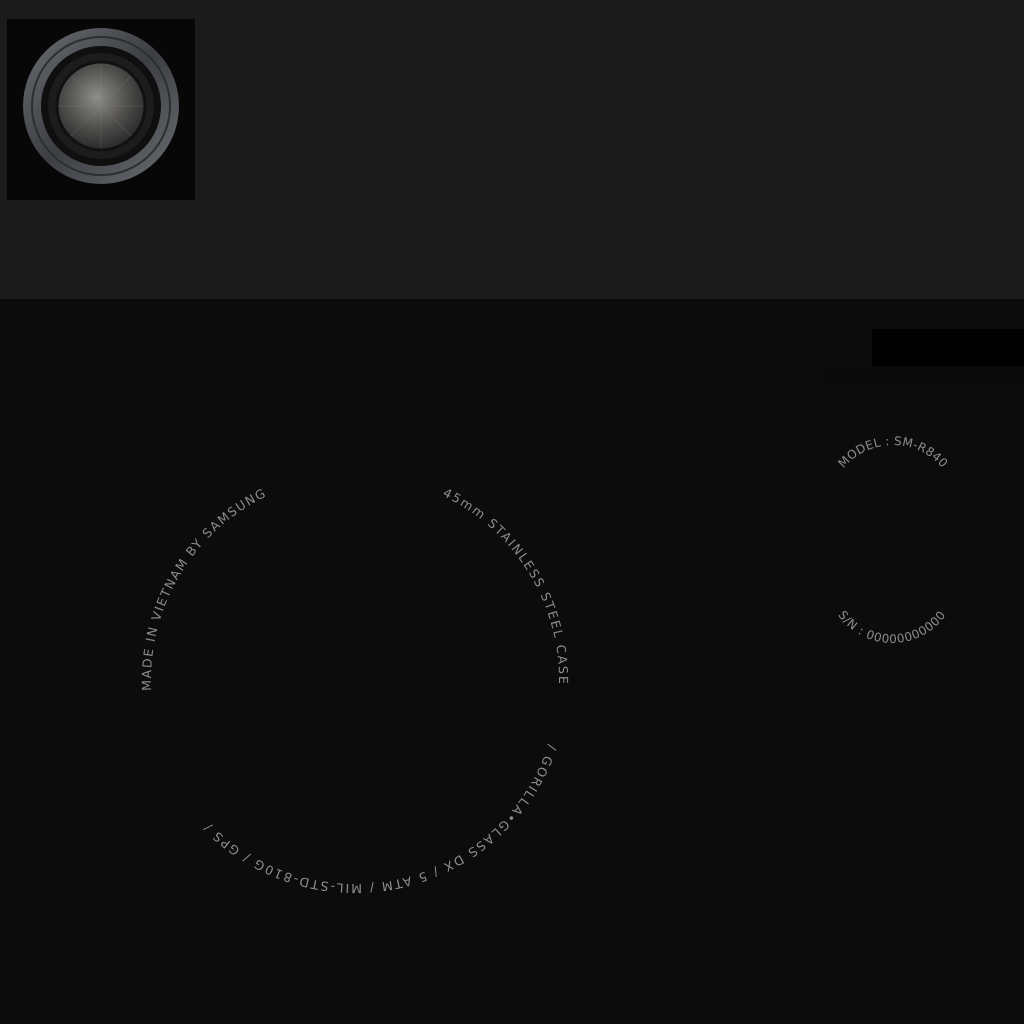 Image resolution: width=1024 pixels, height=1024 pixels. Describe the element at coordinates (891, 627) in the screenshot. I see `serial-text: S/N : 00000000000` at that location.